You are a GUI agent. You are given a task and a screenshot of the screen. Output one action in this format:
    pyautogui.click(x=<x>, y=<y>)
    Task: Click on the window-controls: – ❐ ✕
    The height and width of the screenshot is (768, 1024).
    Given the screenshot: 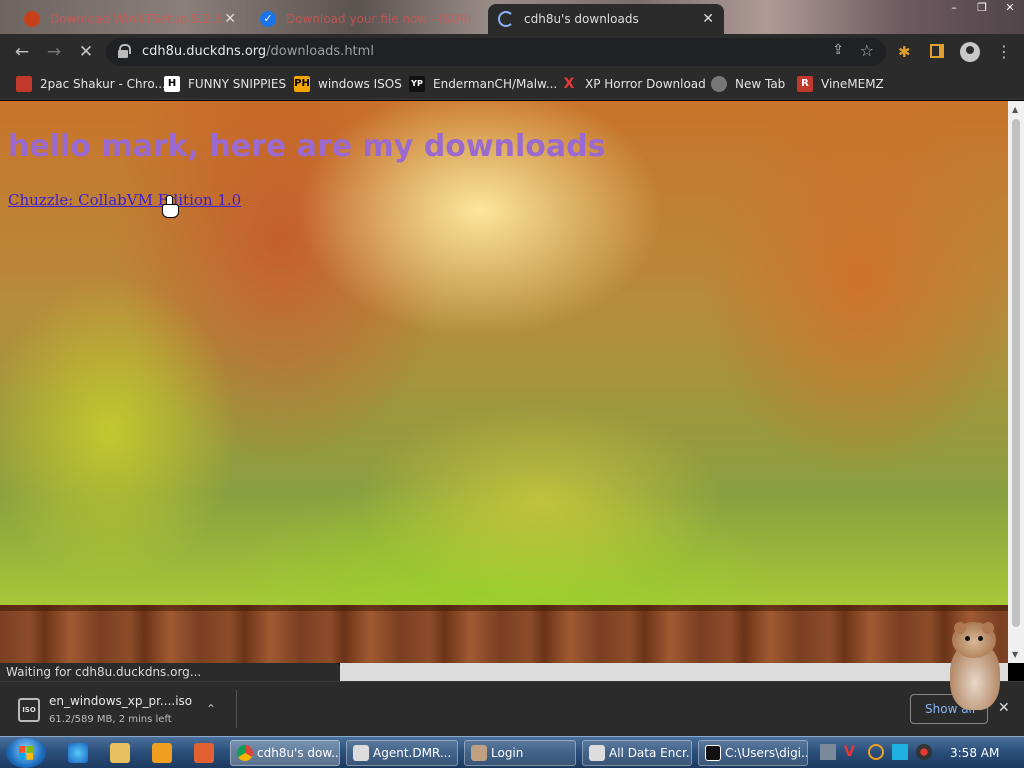 What is the action you would take?
    pyautogui.click(x=982, y=8)
    